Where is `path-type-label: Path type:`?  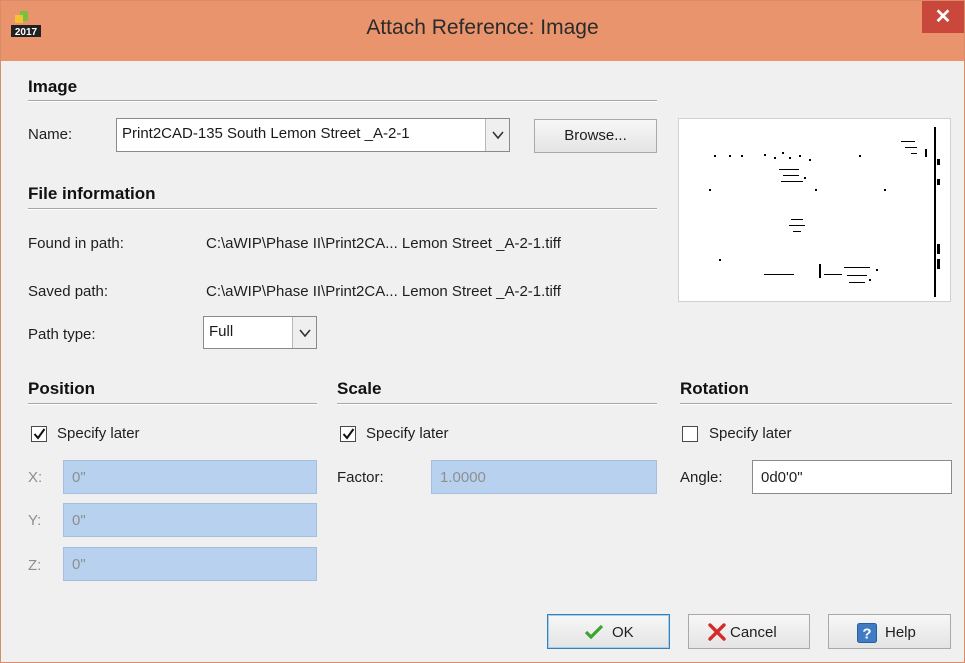
path-type-label: Path type: is located at coordinates (62, 334).